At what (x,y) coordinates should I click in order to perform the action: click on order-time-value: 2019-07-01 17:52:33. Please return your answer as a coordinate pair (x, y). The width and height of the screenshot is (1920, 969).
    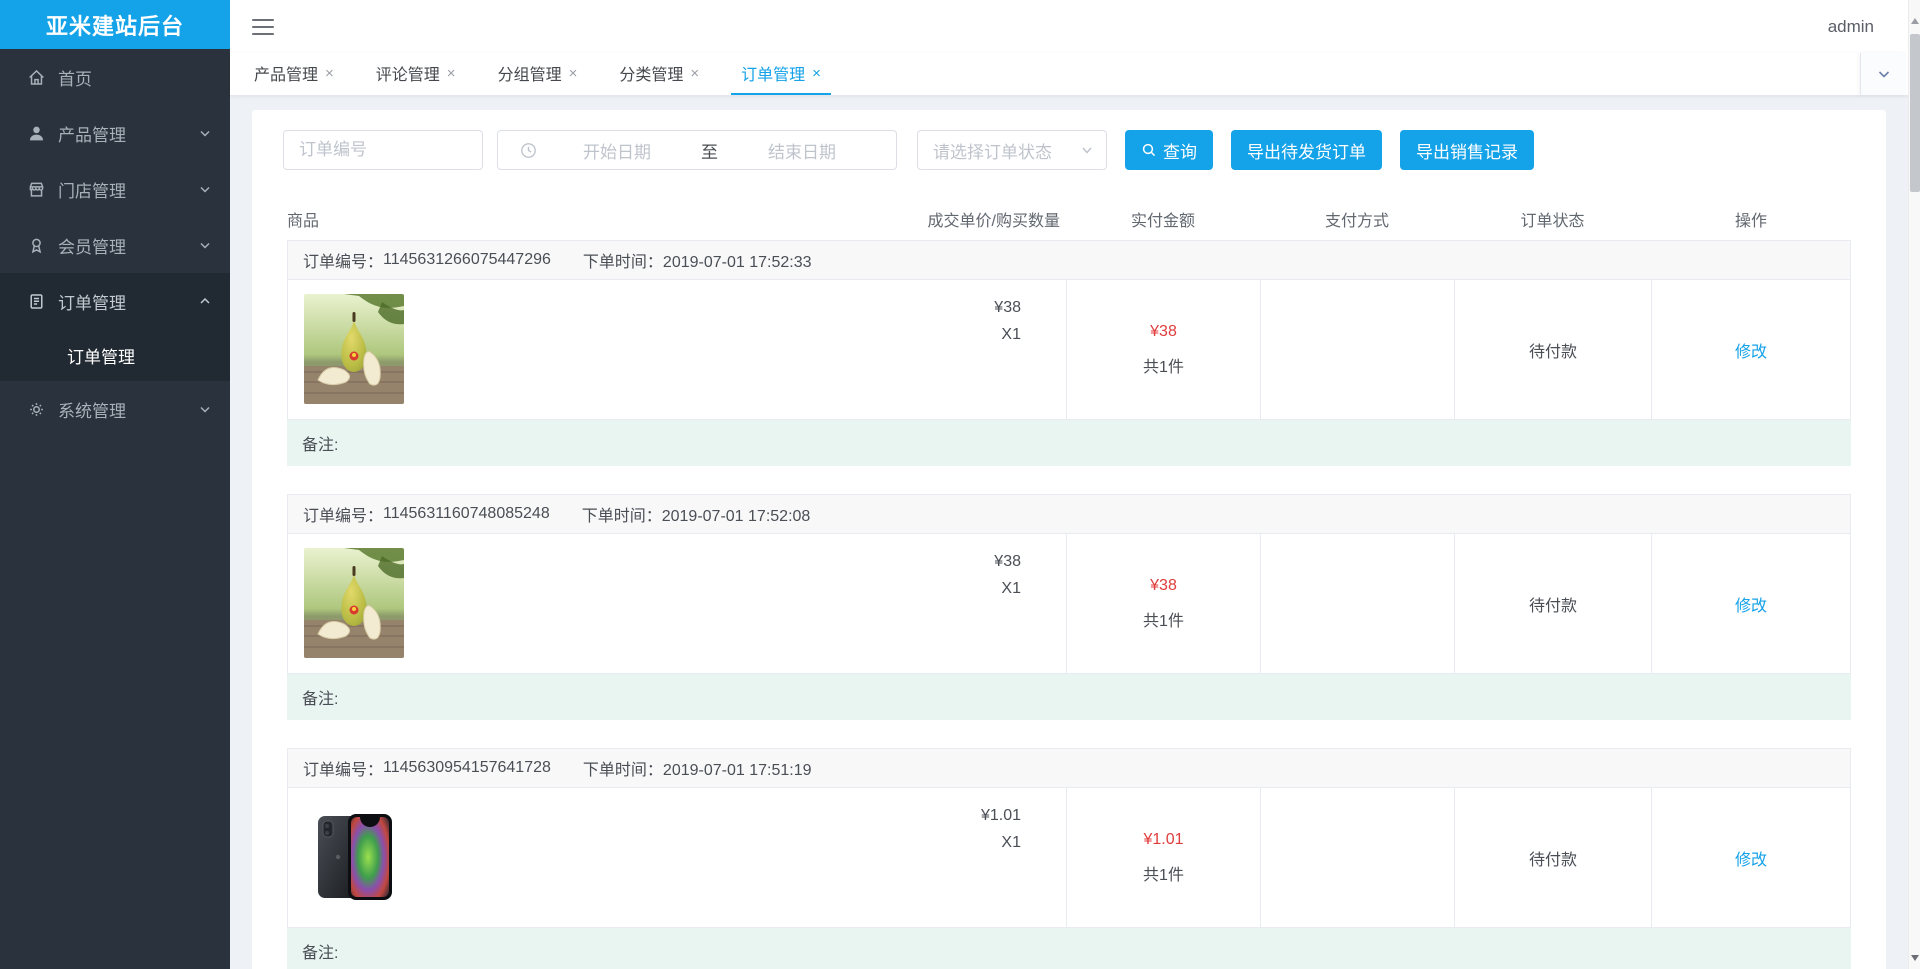
    Looking at the image, I should click on (737, 262).